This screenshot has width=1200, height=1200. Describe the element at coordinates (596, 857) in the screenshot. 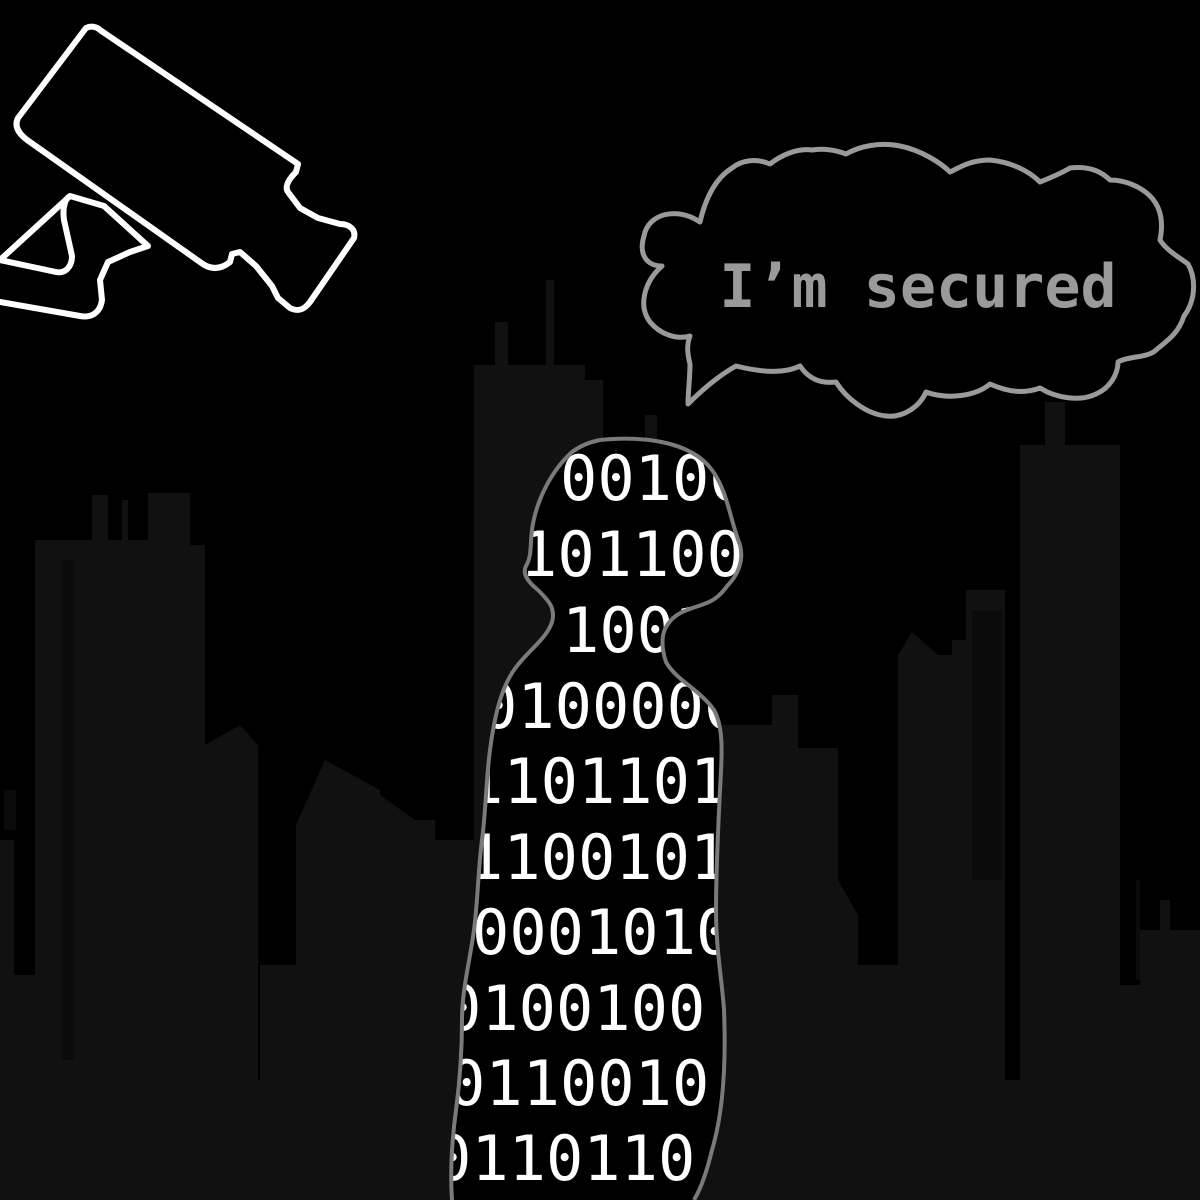

I see `binary-row: 1100101` at that location.